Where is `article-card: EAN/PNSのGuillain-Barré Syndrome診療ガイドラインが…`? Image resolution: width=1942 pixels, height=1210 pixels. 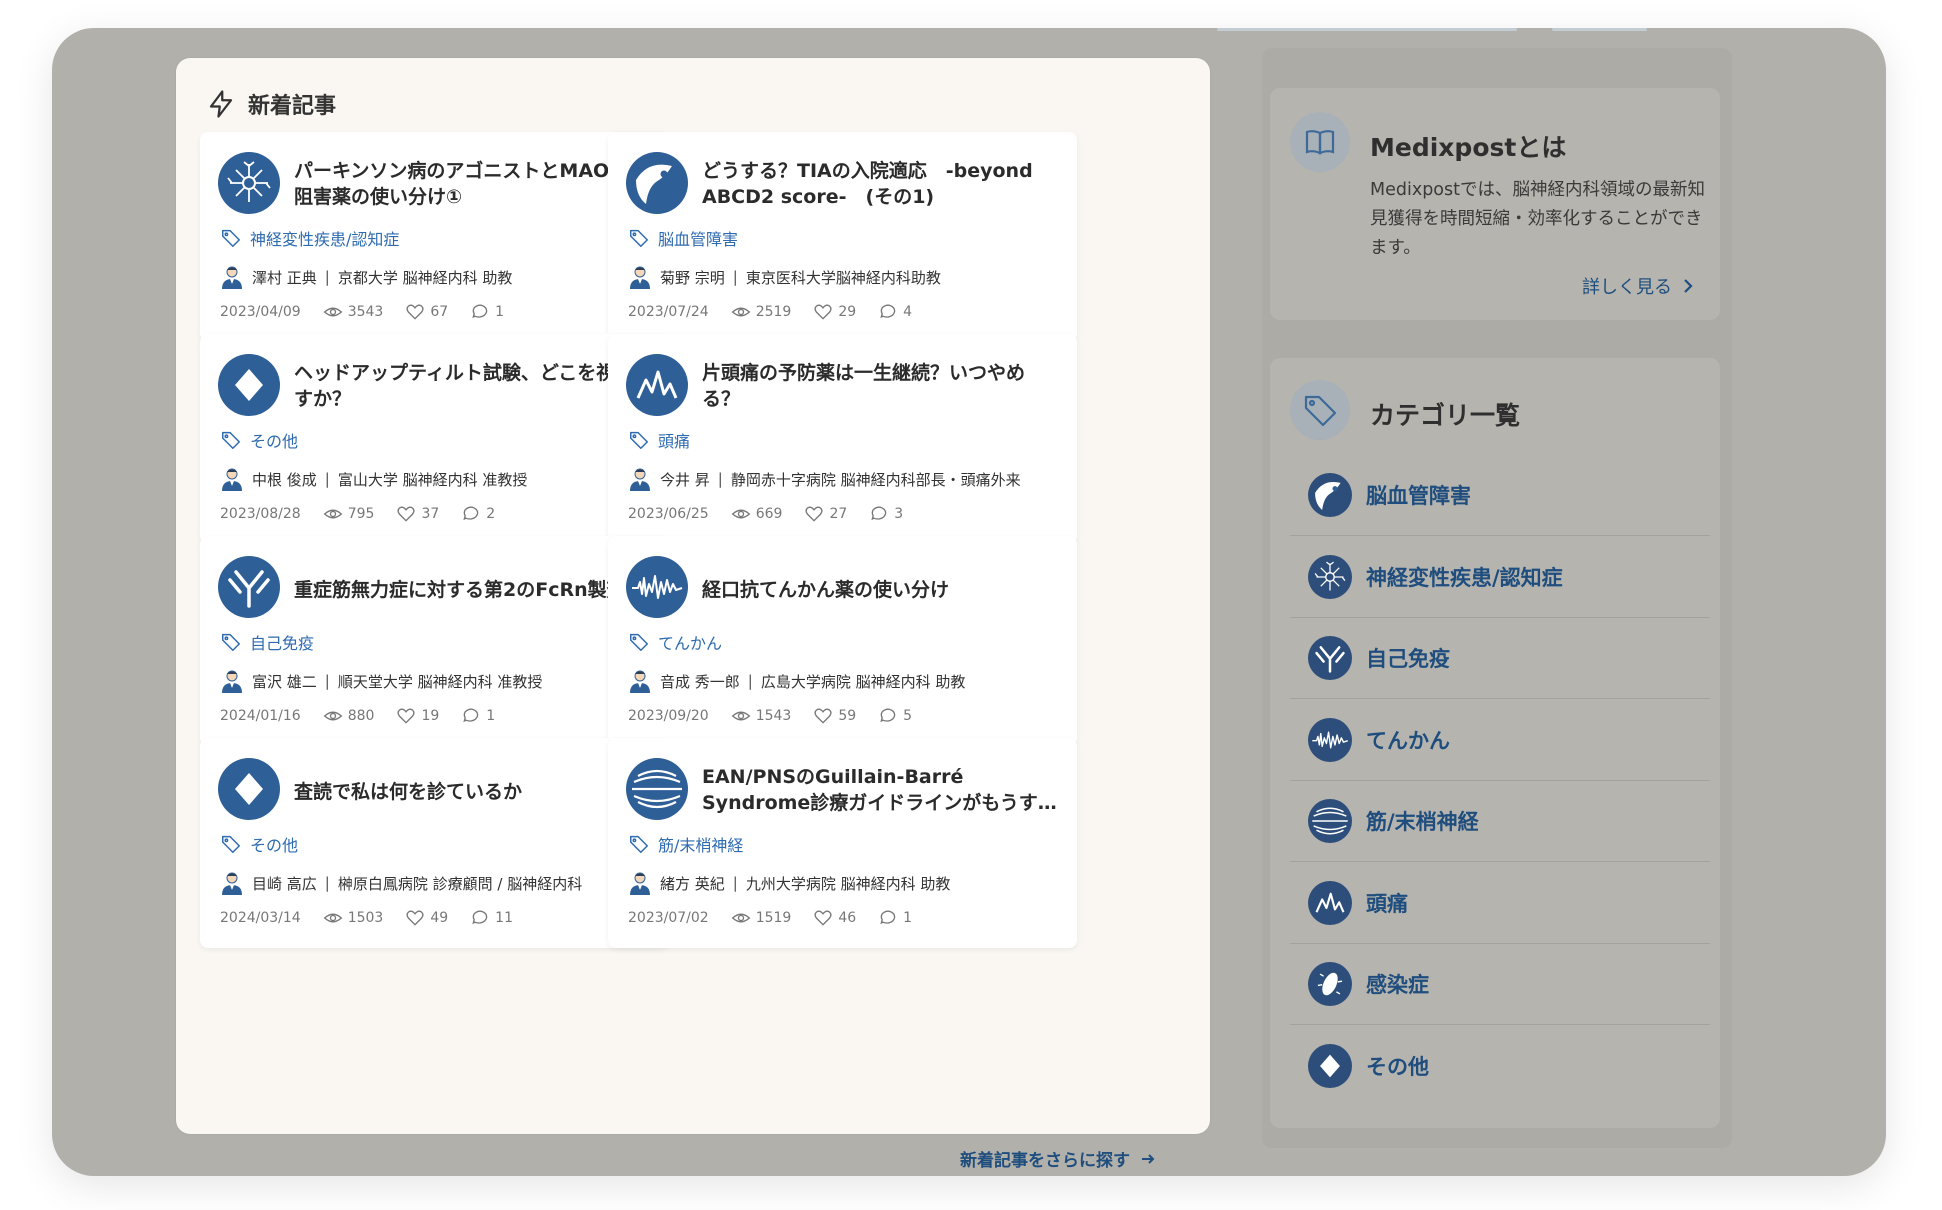 article-card: EAN/PNSのGuillain-Barré Syndrome診療ガイドラインが… is located at coordinates (842, 843).